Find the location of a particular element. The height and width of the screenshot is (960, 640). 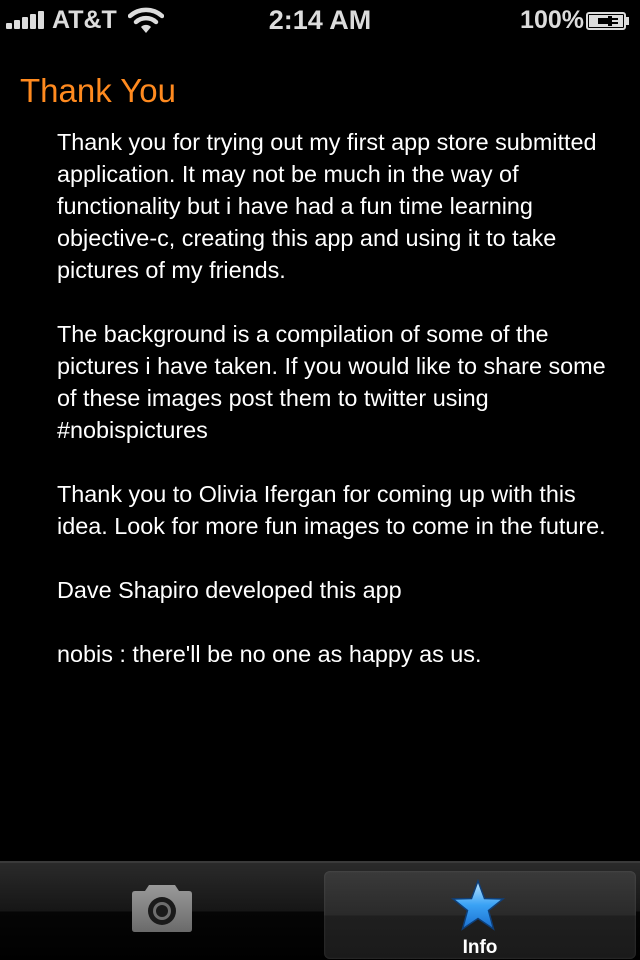

tab-bar: Info is located at coordinates (320, 910).